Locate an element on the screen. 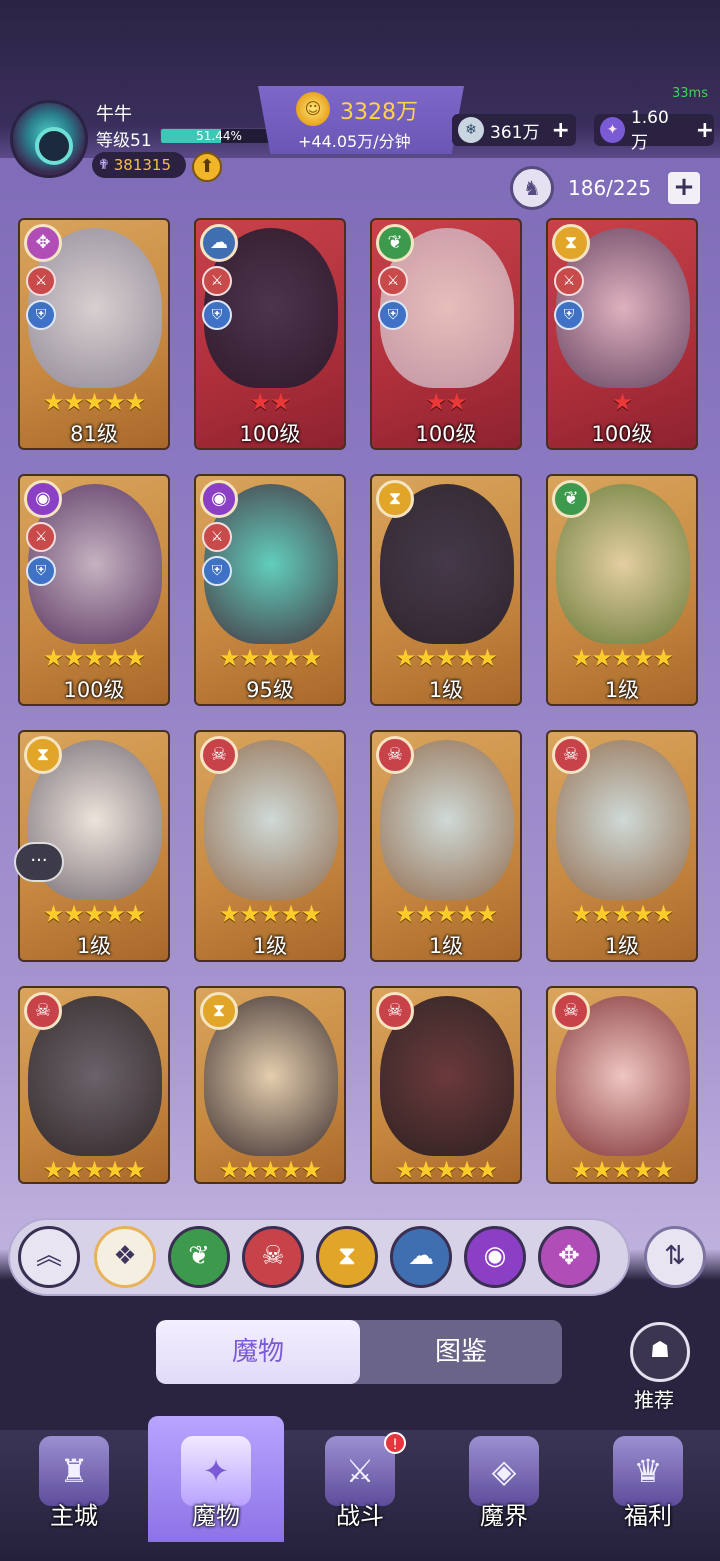  tab-codex: 图鉴 is located at coordinates (461, 1352).